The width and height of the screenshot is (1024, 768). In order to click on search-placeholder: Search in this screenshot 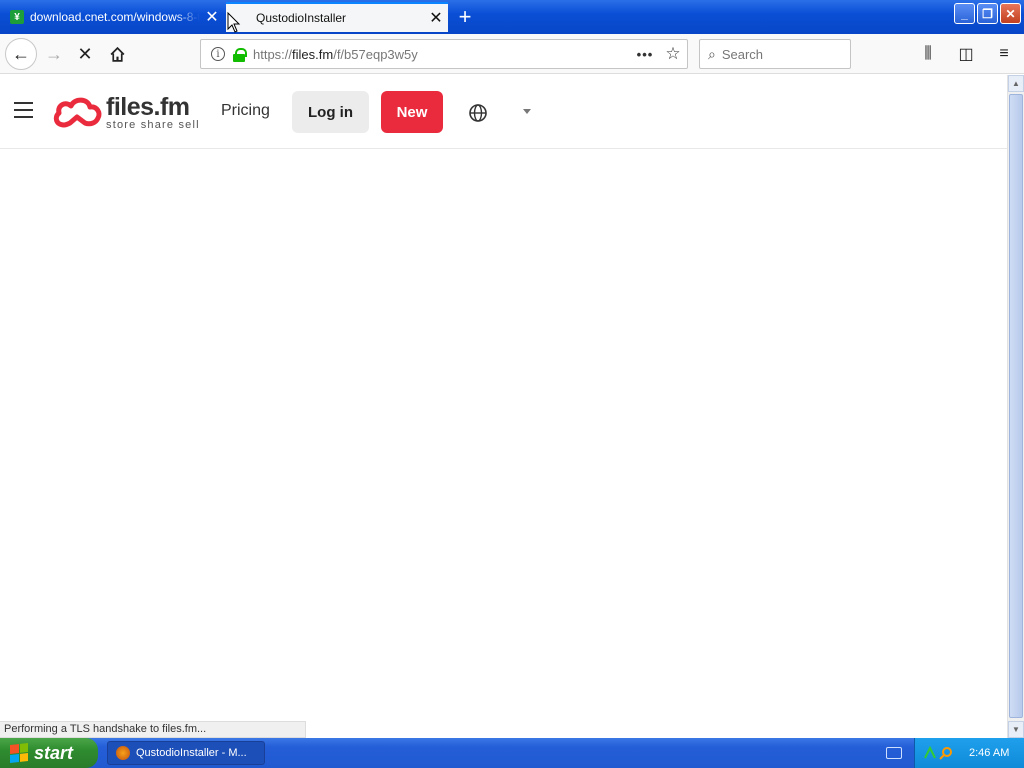, I will do `click(742, 54)`.